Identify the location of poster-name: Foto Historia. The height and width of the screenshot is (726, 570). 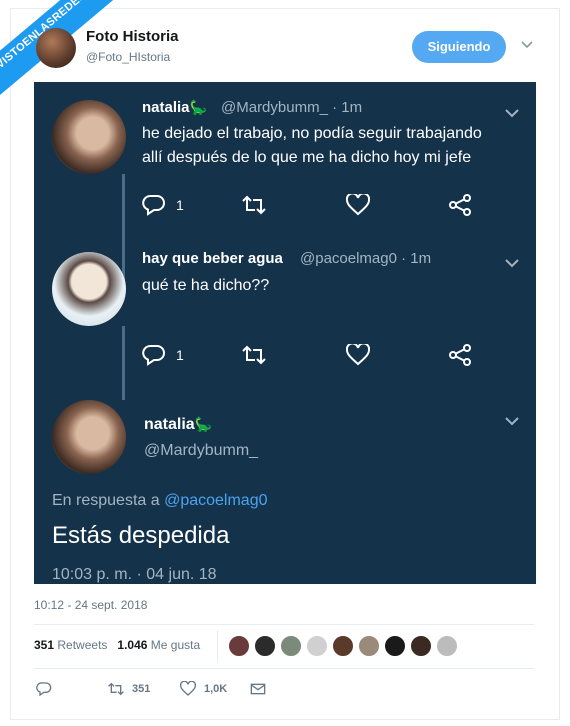
(132, 36).